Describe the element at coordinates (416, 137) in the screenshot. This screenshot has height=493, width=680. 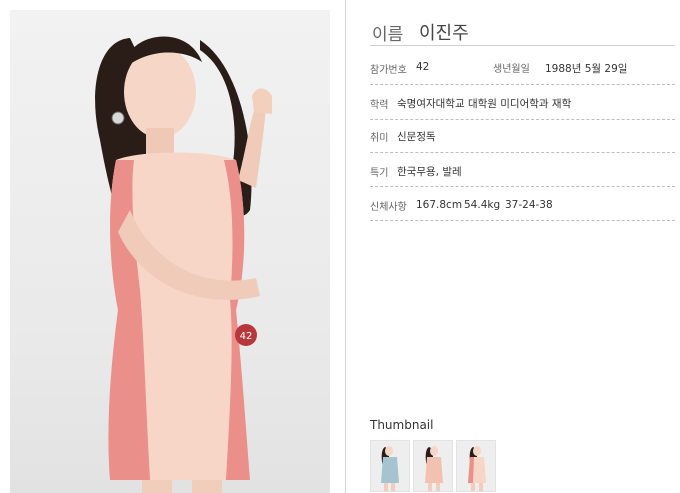
I see `hobby-value: 신문정독` at that location.